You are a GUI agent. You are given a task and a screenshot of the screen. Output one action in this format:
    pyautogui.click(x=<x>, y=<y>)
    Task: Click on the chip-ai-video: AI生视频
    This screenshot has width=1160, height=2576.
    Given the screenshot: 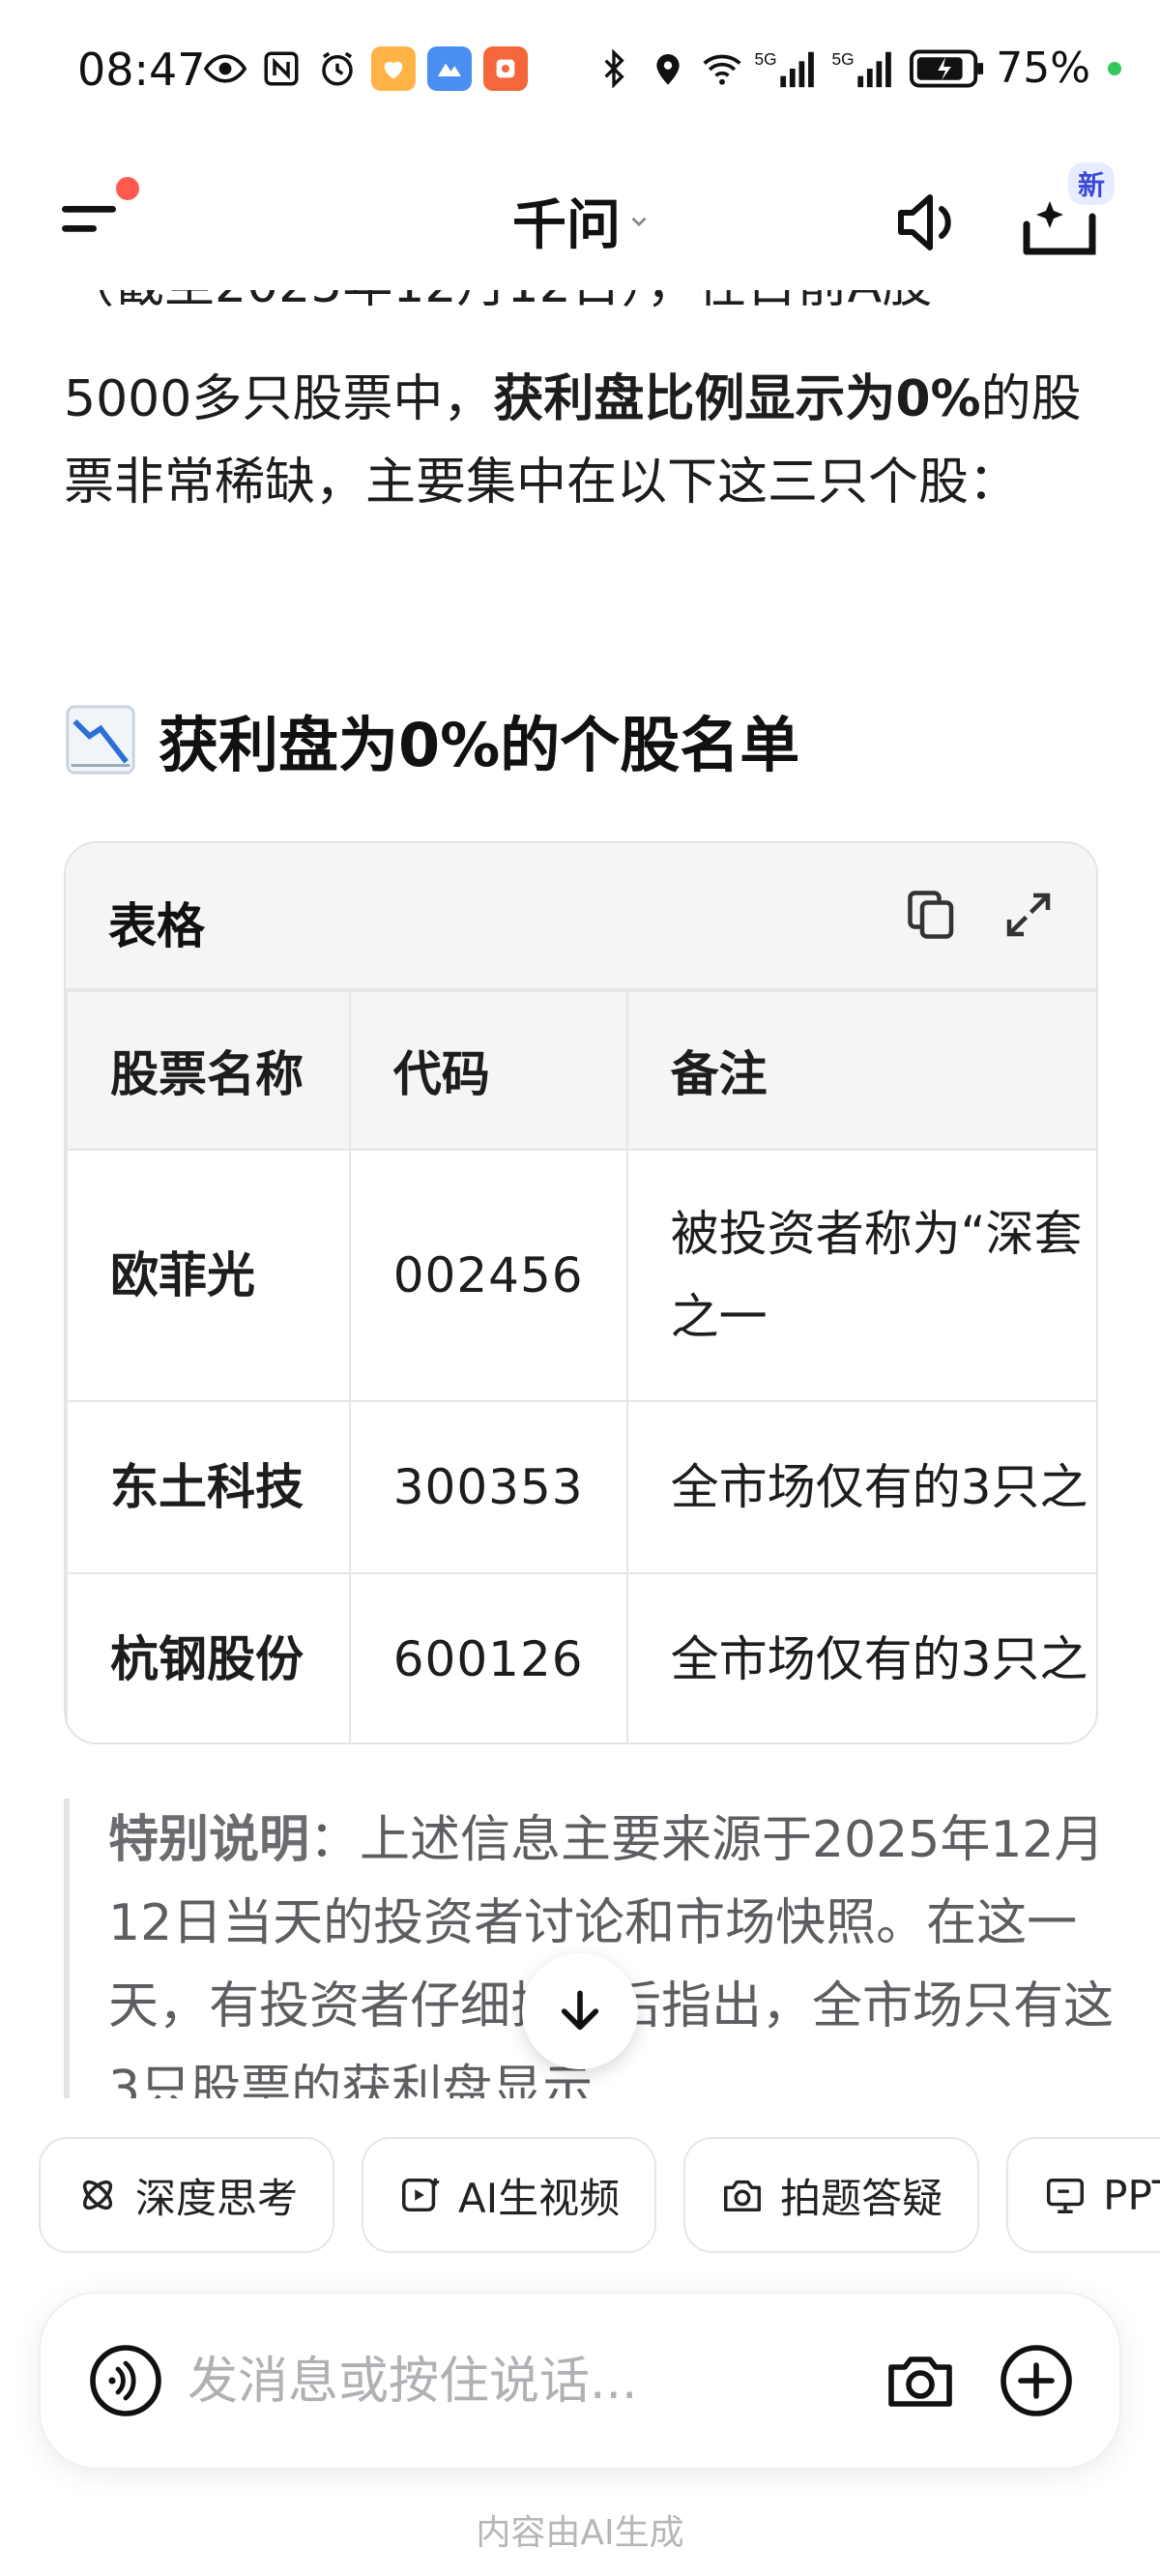 What is the action you would take?
    pyautogui.click(x=509, y=2195)
    